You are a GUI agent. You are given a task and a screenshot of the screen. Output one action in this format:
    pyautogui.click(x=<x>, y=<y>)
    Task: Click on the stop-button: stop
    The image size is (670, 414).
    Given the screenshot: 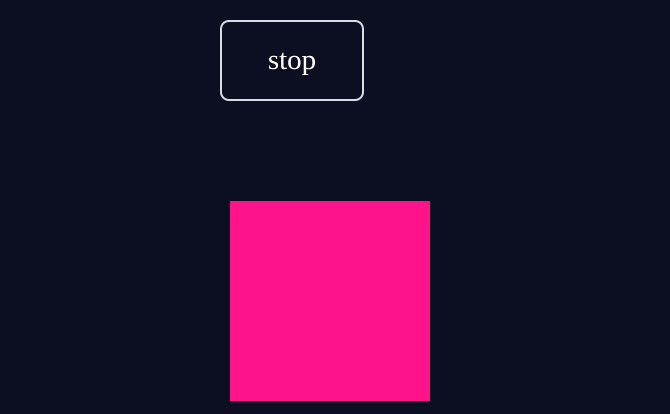 What is the action you would take?
    pyautogui.click(x=292, y=60)
    